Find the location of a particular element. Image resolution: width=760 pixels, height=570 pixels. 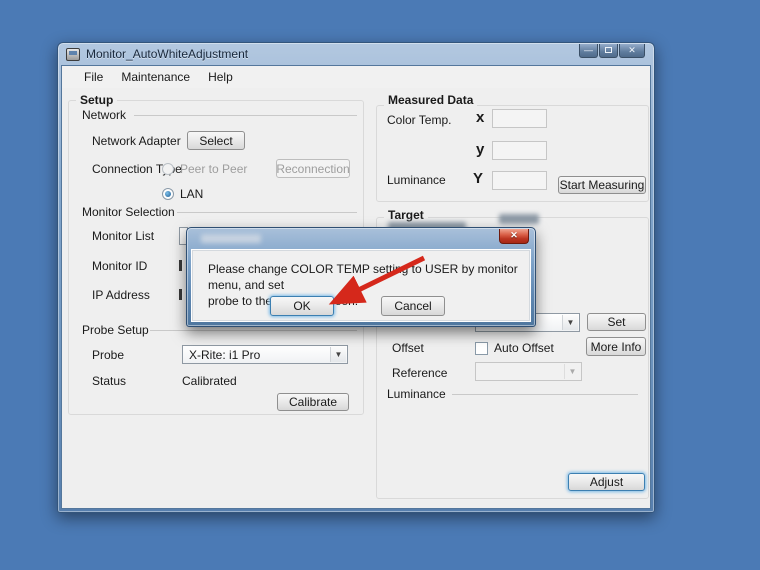

Y-label: Y is located at coordinates (478, 178).